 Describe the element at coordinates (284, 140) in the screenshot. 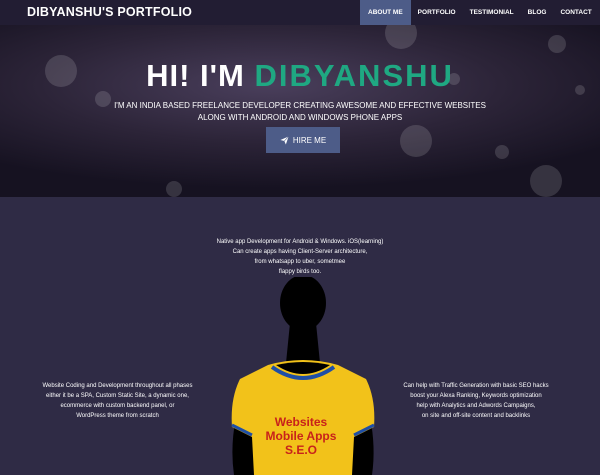

I see `paper-plane-icon` at that location.